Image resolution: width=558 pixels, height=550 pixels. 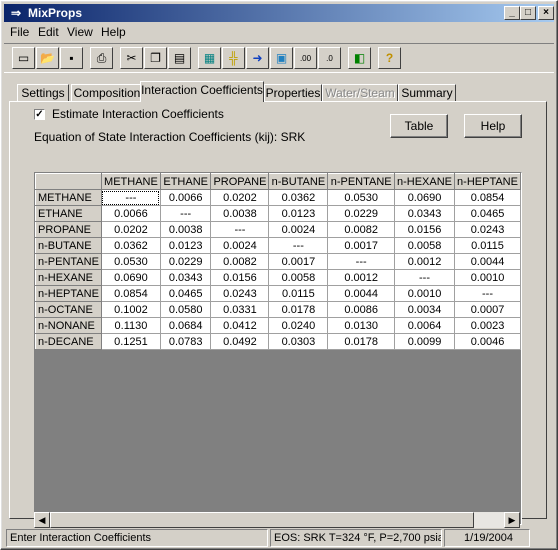 What do you see at coordinates (298, 341) in the screenshot?
I see `coefficient-cell: 0.0303` at bounding box center [298, 341].